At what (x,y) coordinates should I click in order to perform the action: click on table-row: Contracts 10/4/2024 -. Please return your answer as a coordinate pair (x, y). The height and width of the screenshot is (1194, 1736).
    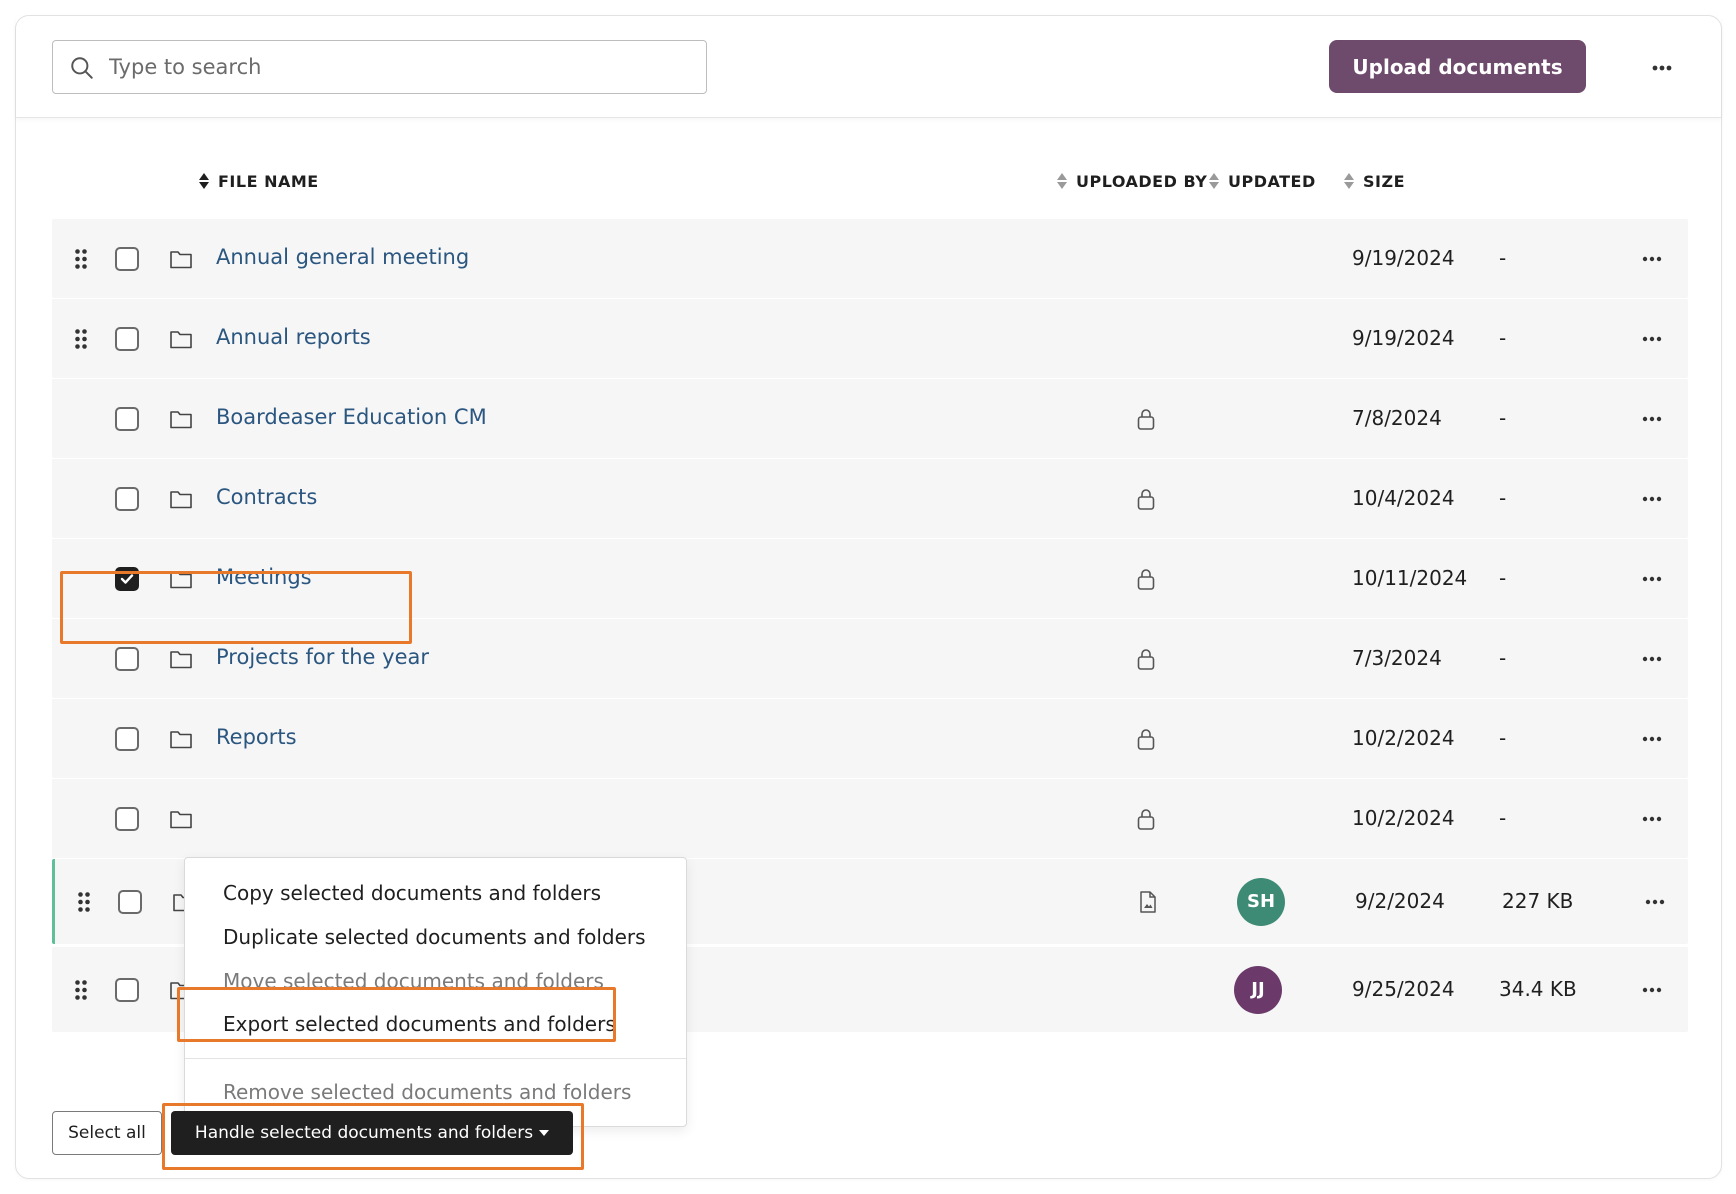
    Looking at the image, I should click on (870, 498).